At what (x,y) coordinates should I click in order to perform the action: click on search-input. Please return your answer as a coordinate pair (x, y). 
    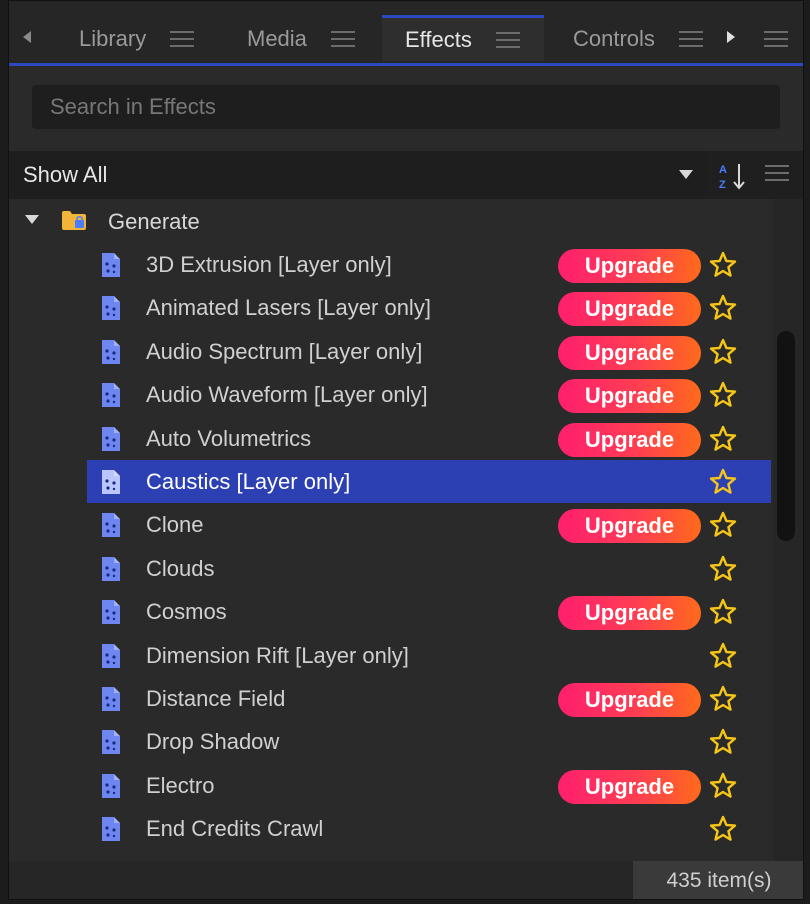
    Looking at the image, I should click on (406, 107).